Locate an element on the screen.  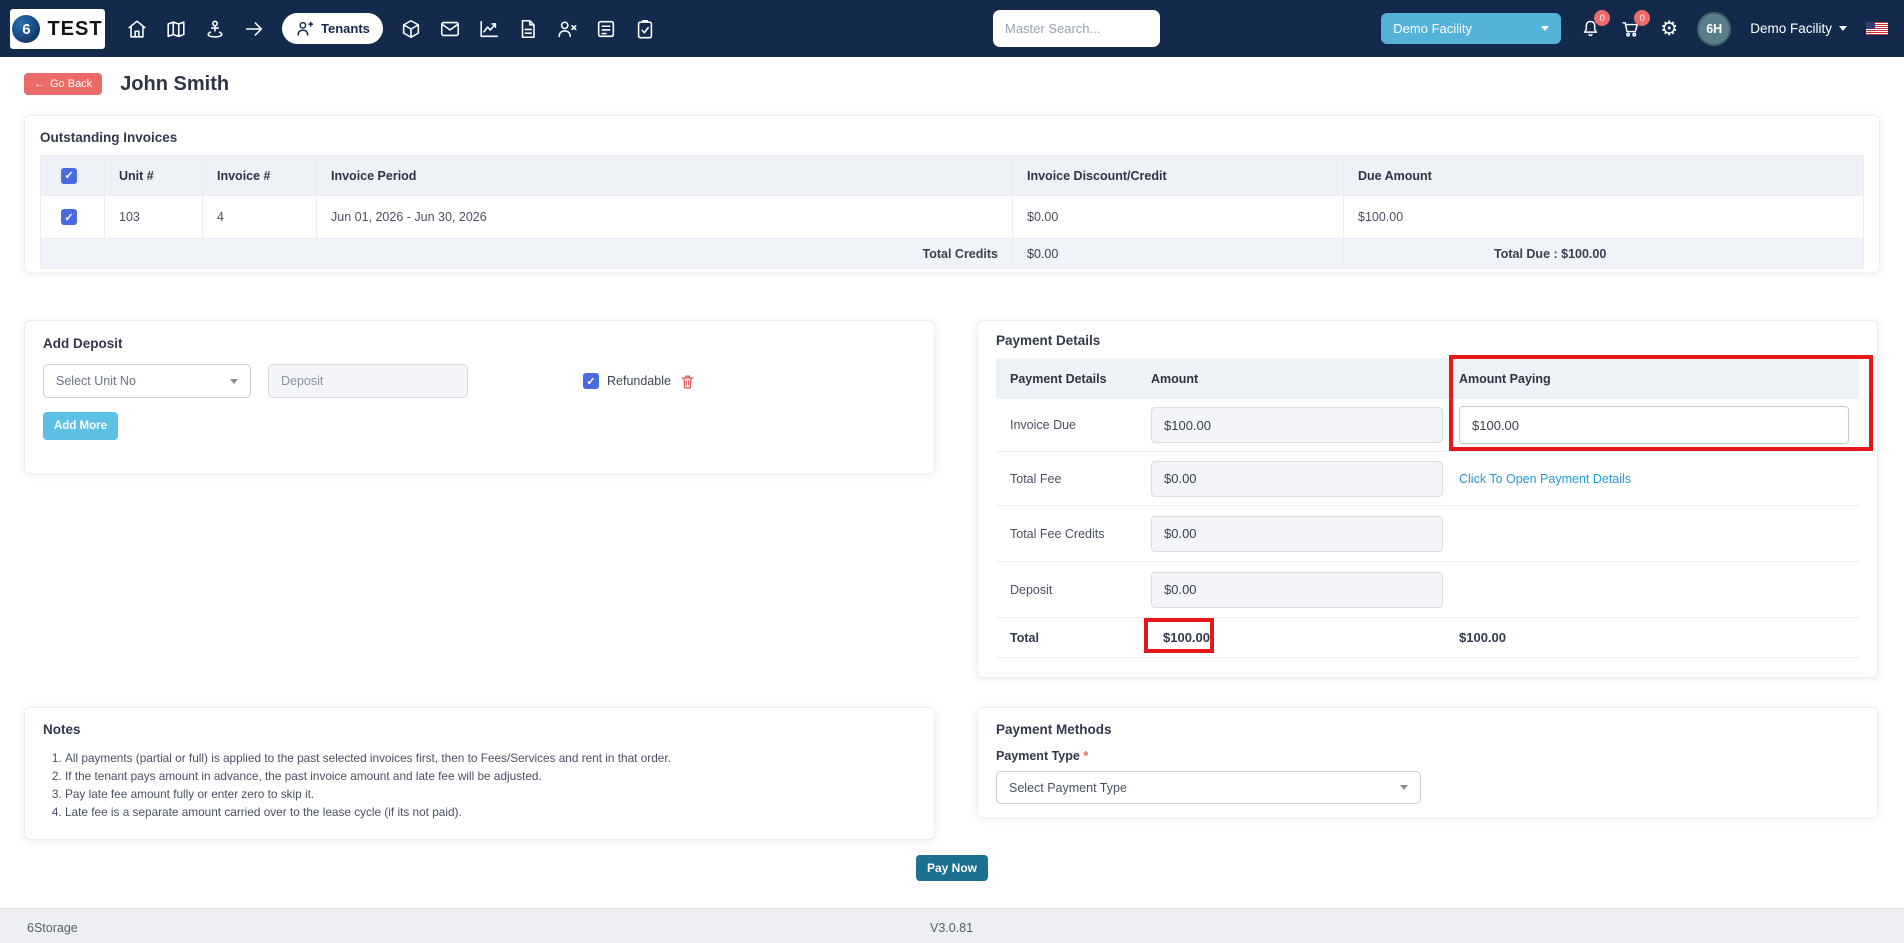
app-footer: 6Storage V3.0.81 is located at coordinates (952, 925).